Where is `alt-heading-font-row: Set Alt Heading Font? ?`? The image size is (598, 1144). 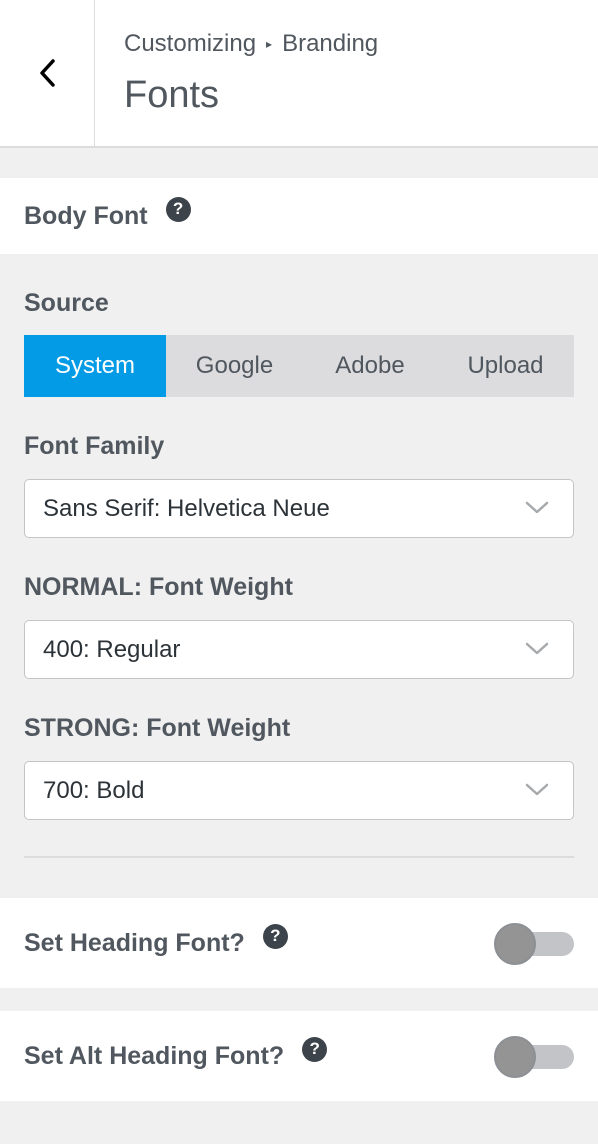 alt-heading-font-row: Set Alt Heading Font? ? is located at coordinates (299, 1056).